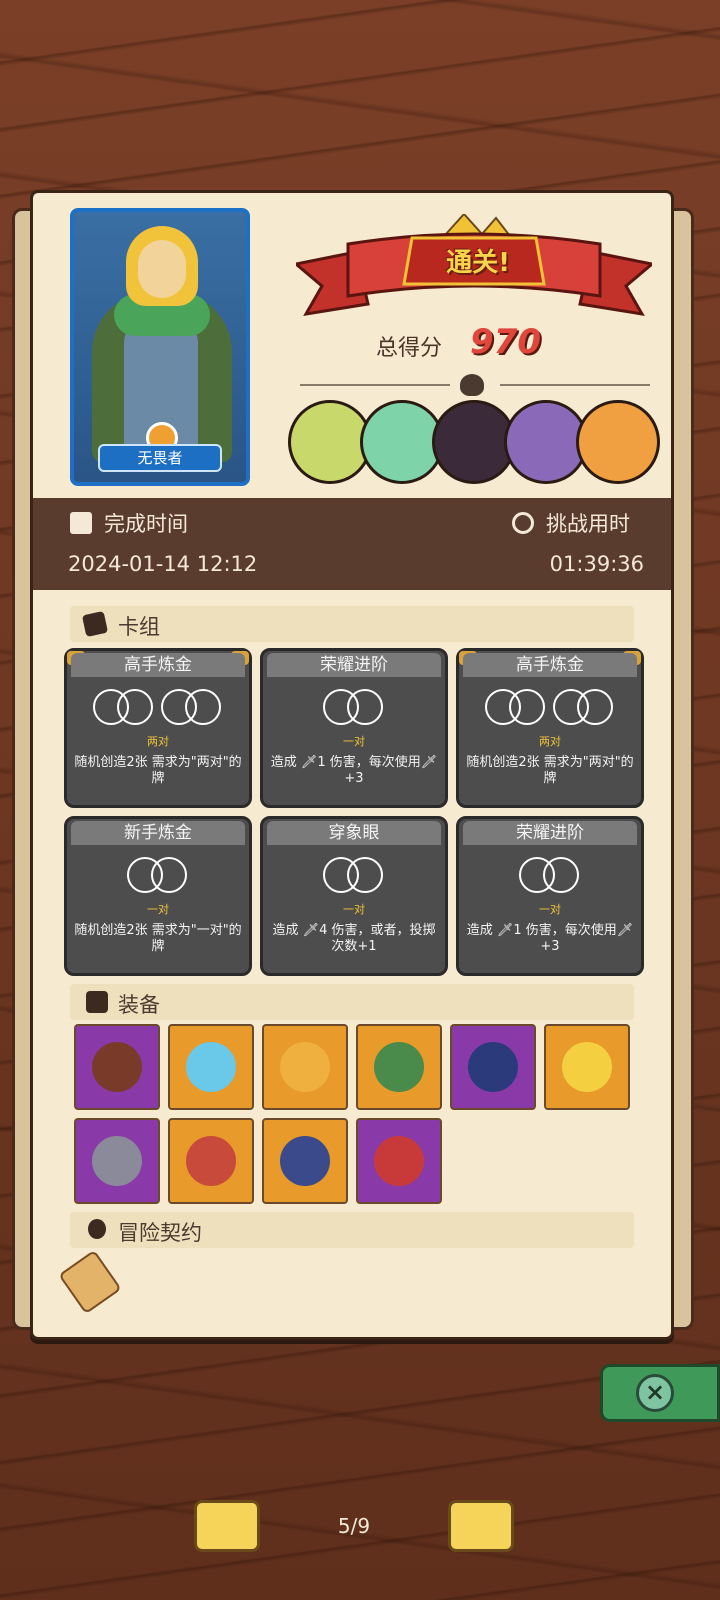 The width and height of the screenshot is (720, 1600). I want to click on divider-right, so click(575, 385).